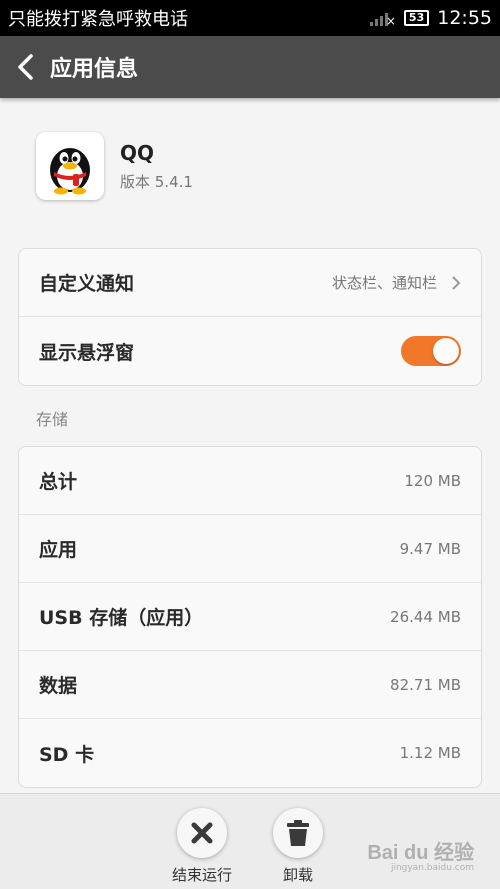 This screenshot has width=500, height=889. I want to click on app-header: QQ 版本 5.4.1, so click(114, 166).